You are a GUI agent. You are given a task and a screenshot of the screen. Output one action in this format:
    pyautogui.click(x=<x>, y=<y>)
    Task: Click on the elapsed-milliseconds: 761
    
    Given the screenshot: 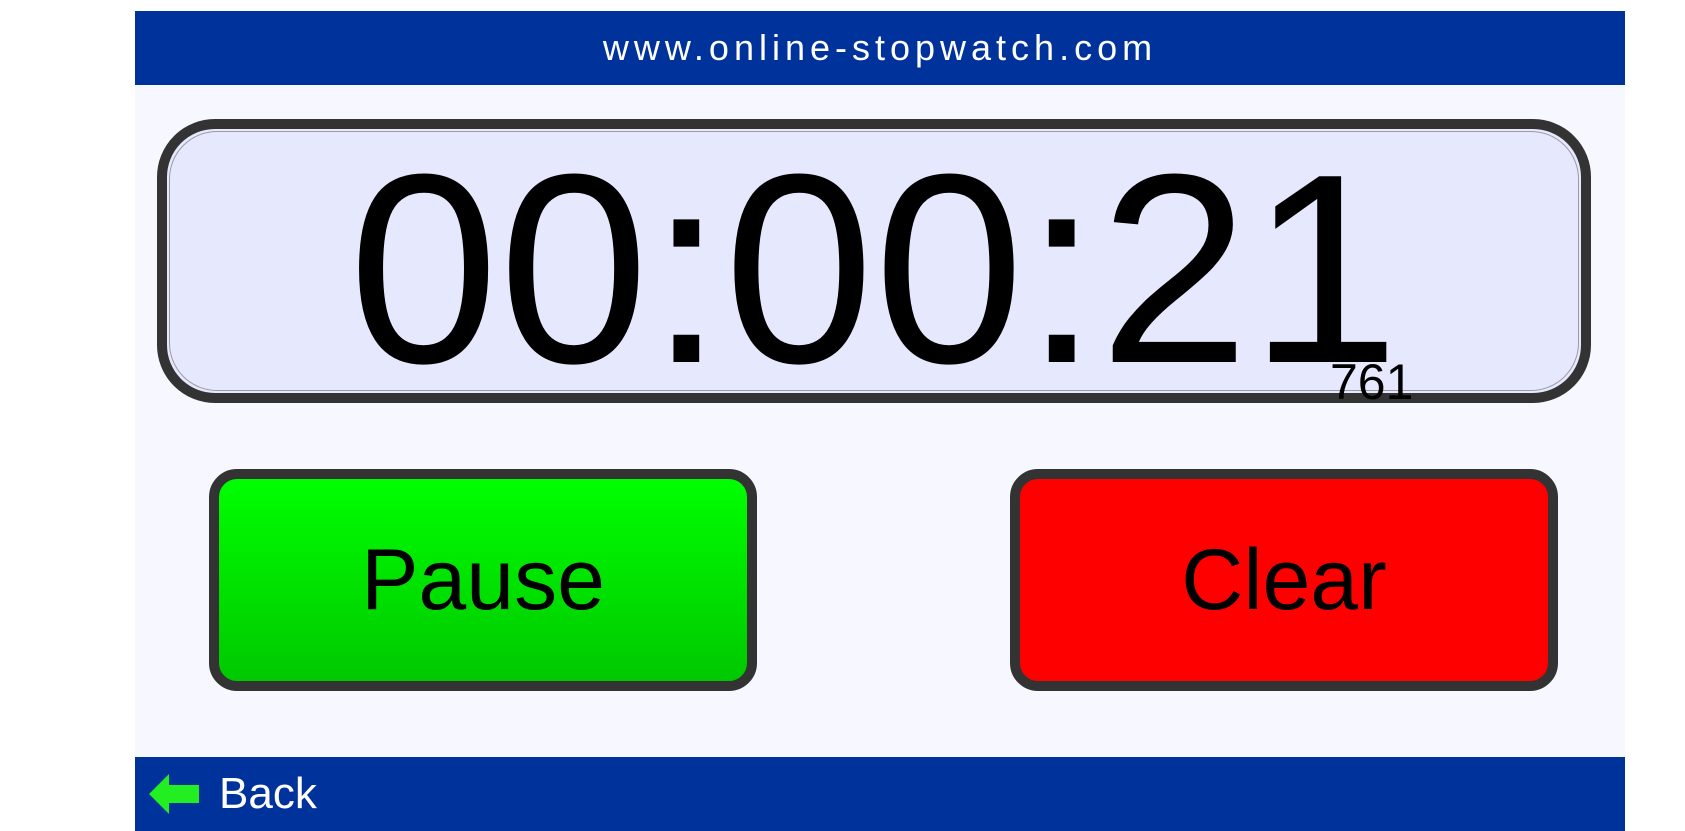 What is the action you would take?
    pyautogui.click(x=1372, y=382)
    